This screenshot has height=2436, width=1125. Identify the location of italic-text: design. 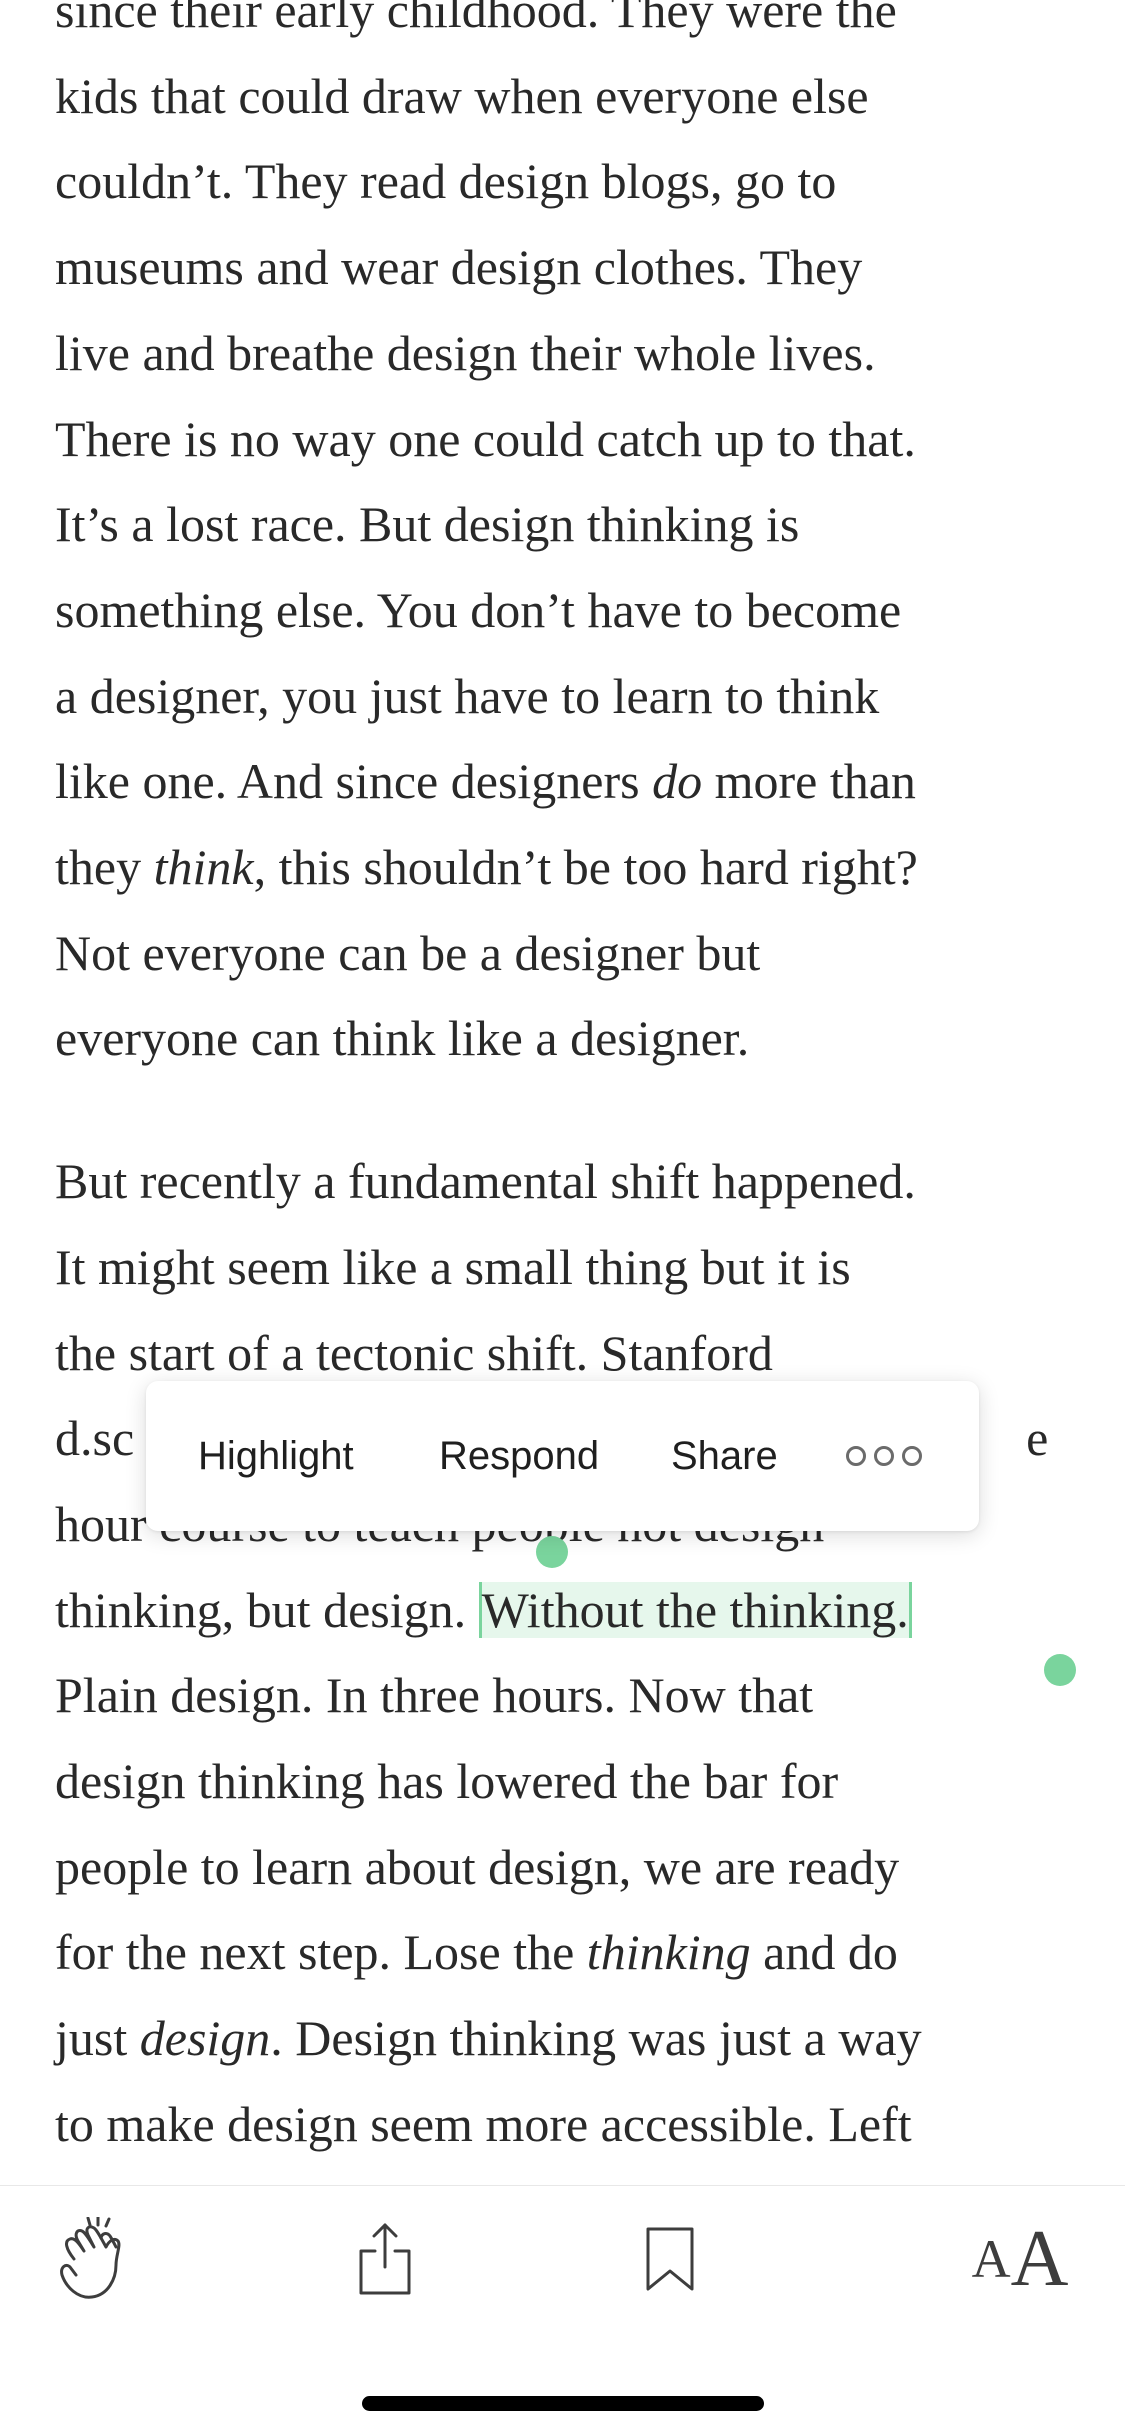
(205, 2038).